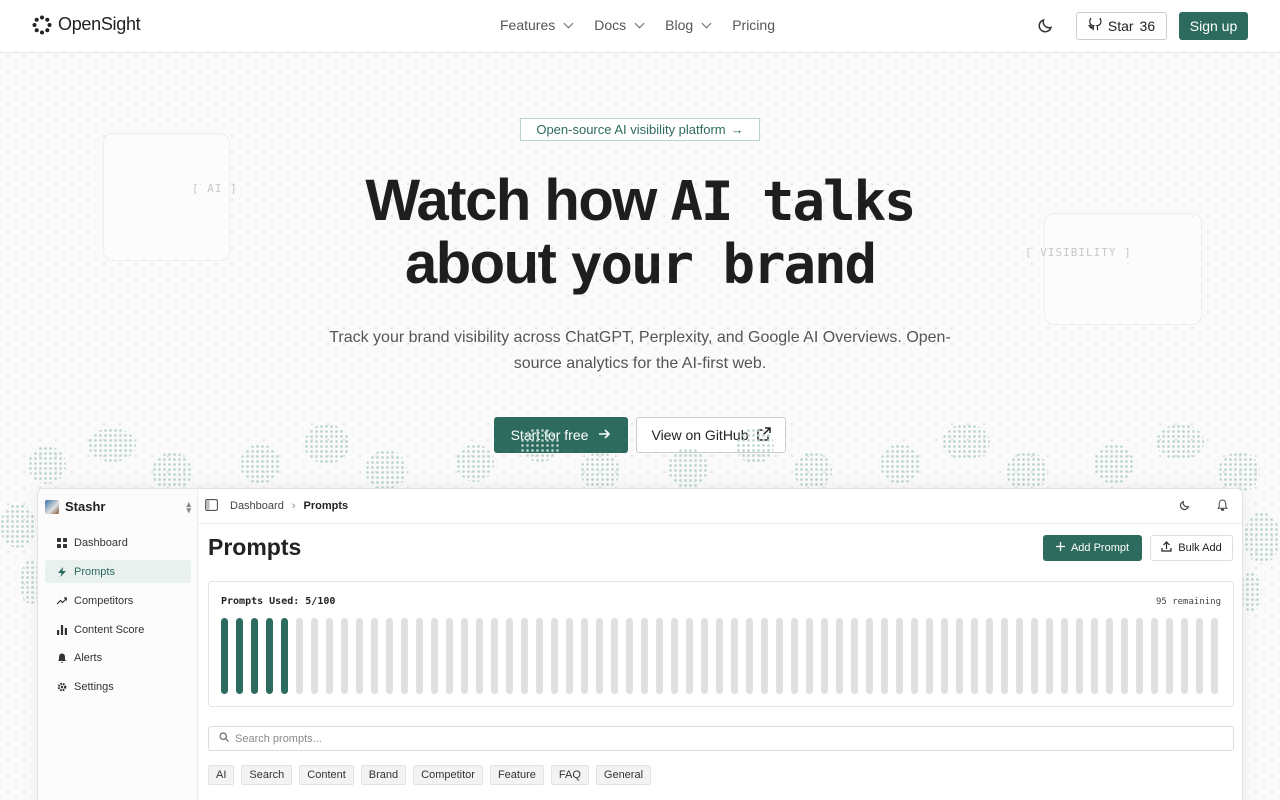 This screenshot has width=1280, height=800. What do you see at coordinates (118, 657) in the screenshot?
I see `sidebar-item-alerts: Alerts` at bounding box center [118, 657].